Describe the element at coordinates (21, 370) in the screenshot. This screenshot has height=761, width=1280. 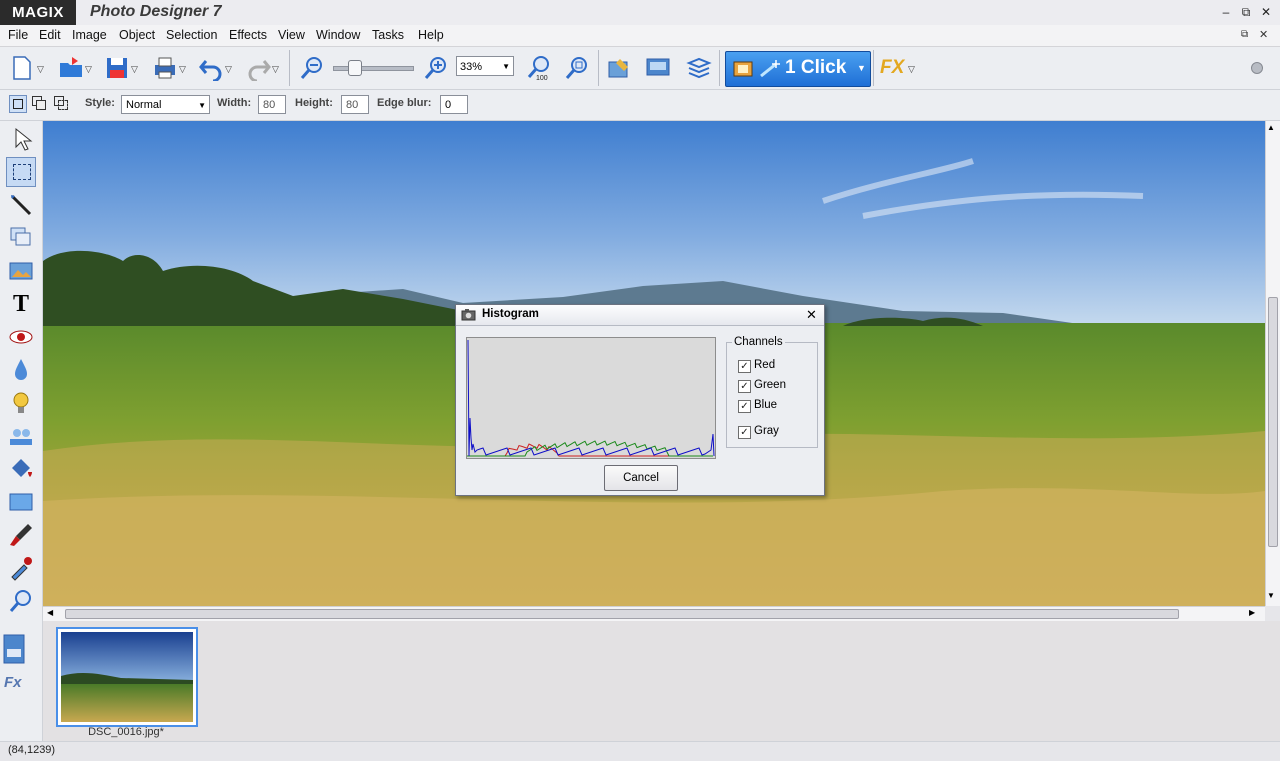
I see `blur-drop-tool-icon` at that location.